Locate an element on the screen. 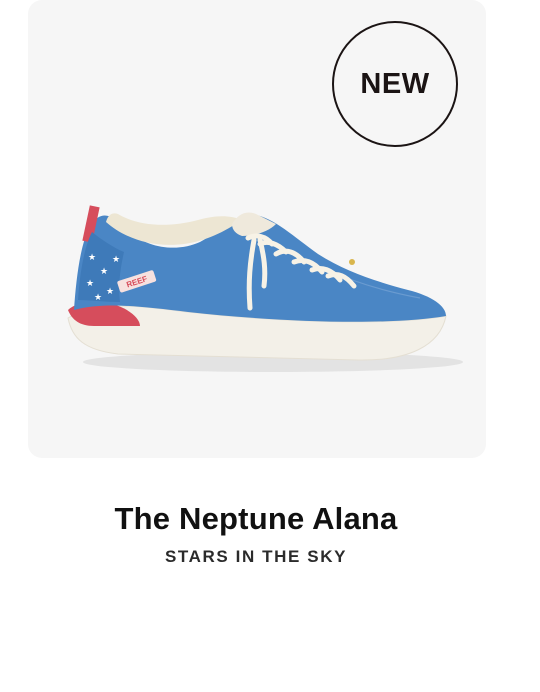 The image size is (540, 692). new-badge-label: NEW is located at coordinates (395, 83).